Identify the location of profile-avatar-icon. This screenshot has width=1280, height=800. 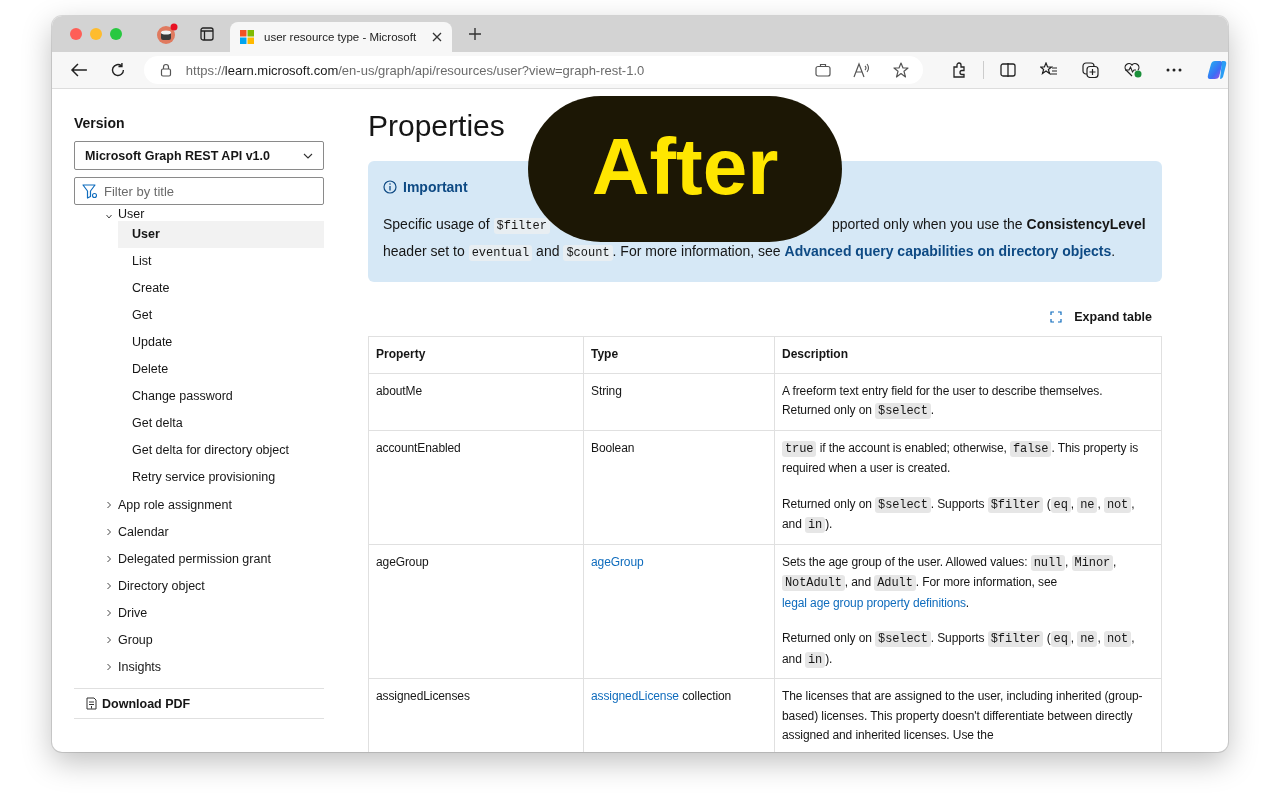
(167, 34).